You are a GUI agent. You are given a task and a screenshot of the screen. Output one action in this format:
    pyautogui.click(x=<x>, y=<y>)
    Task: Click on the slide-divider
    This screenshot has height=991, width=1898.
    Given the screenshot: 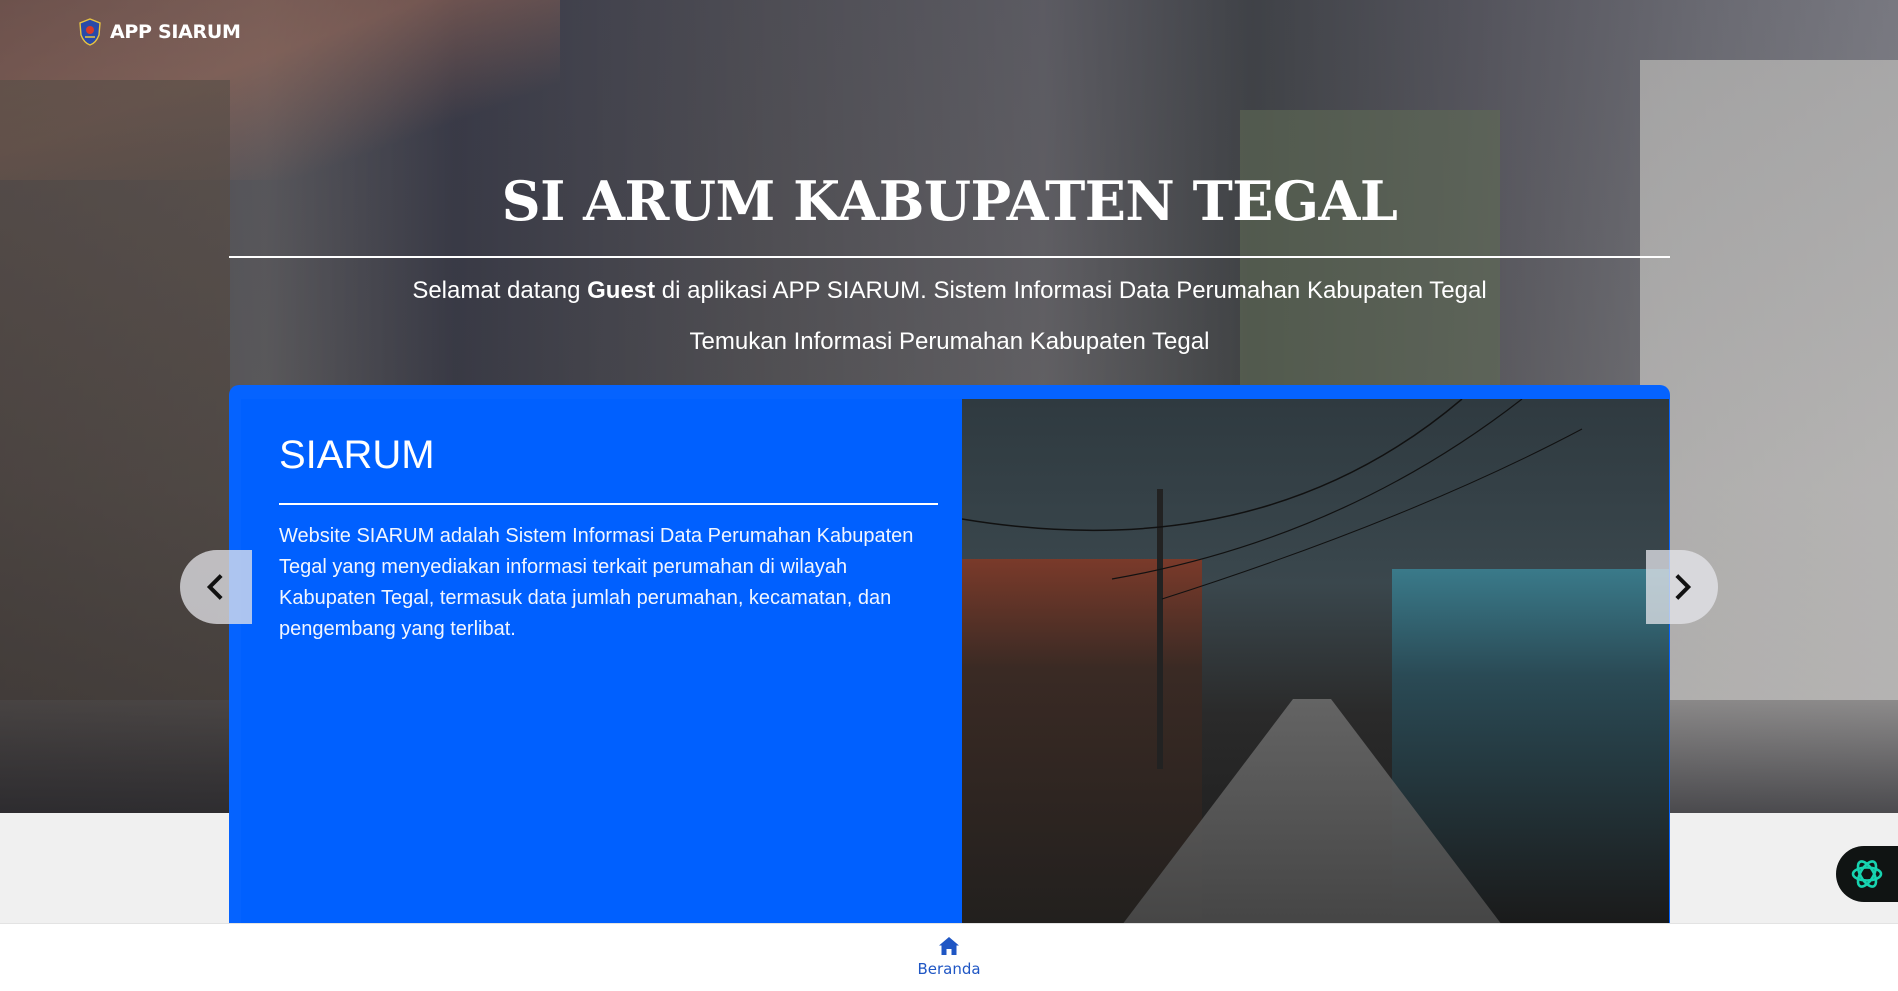 What is the action you would take?
    pyautogui.click(x=608, y=504)
    